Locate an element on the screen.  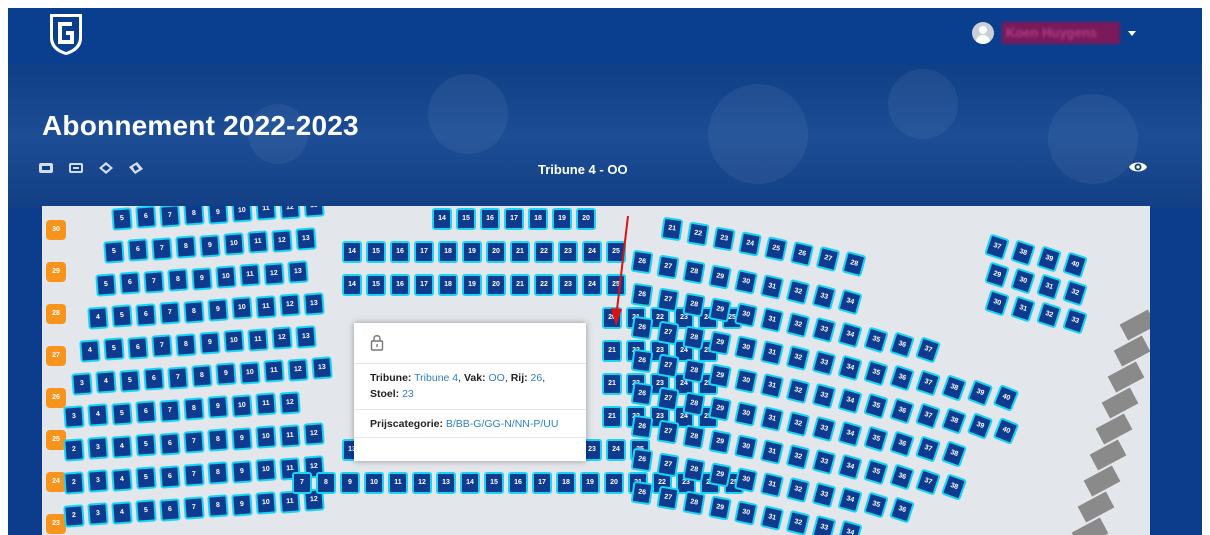
seat: 21 is located at coordinates (612, 351).